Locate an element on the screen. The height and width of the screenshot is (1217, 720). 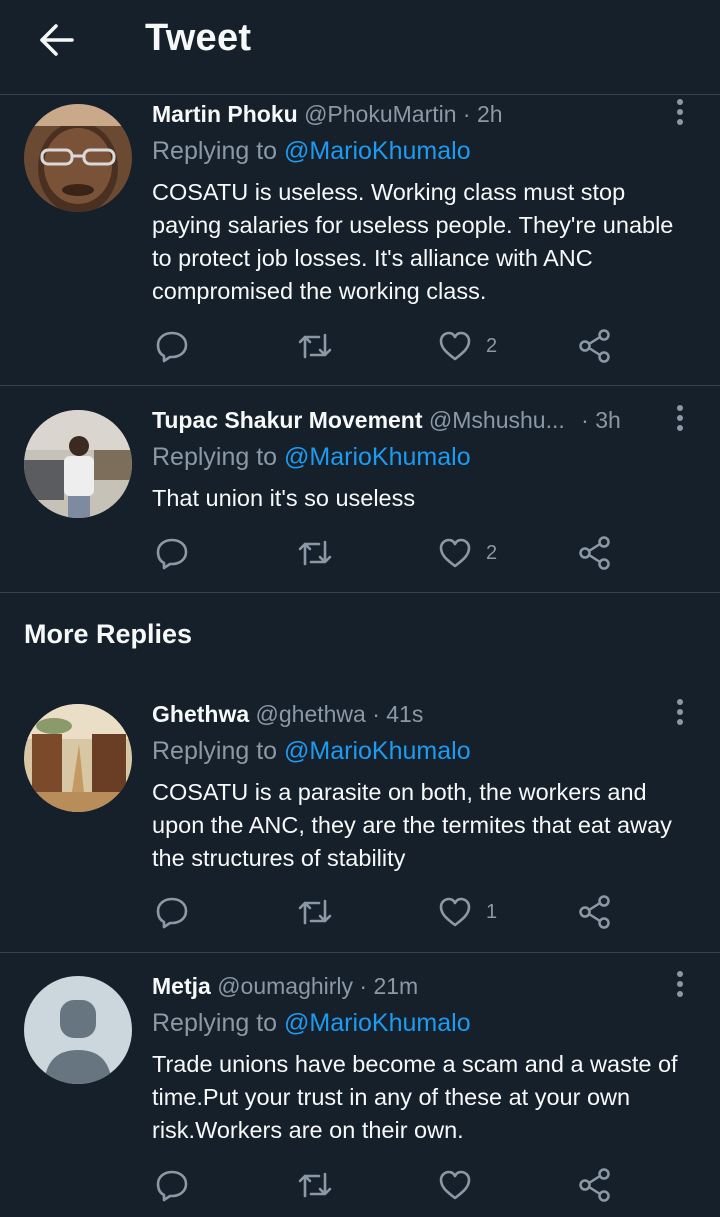
timestamp: · 41s is located at coordinates (397, 714).